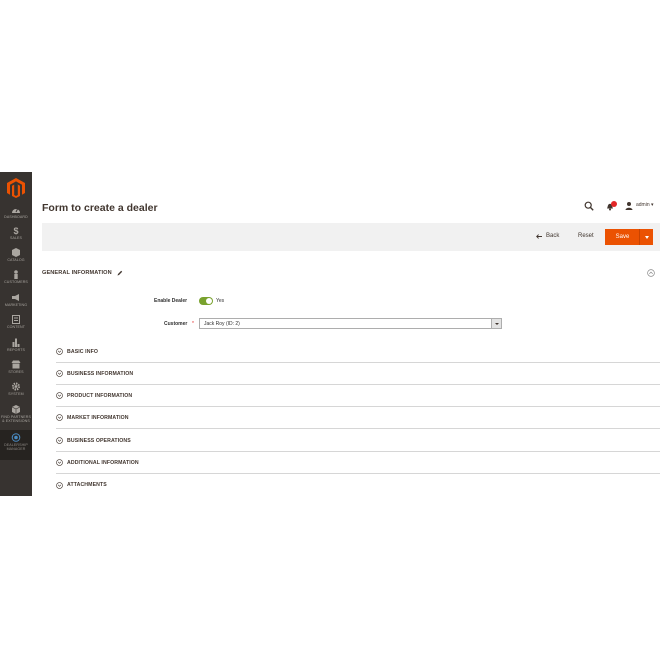 This screenshot has width=670, height=670. I want to click on sidebar-item-marketing: Marketing, so click(16, 300).